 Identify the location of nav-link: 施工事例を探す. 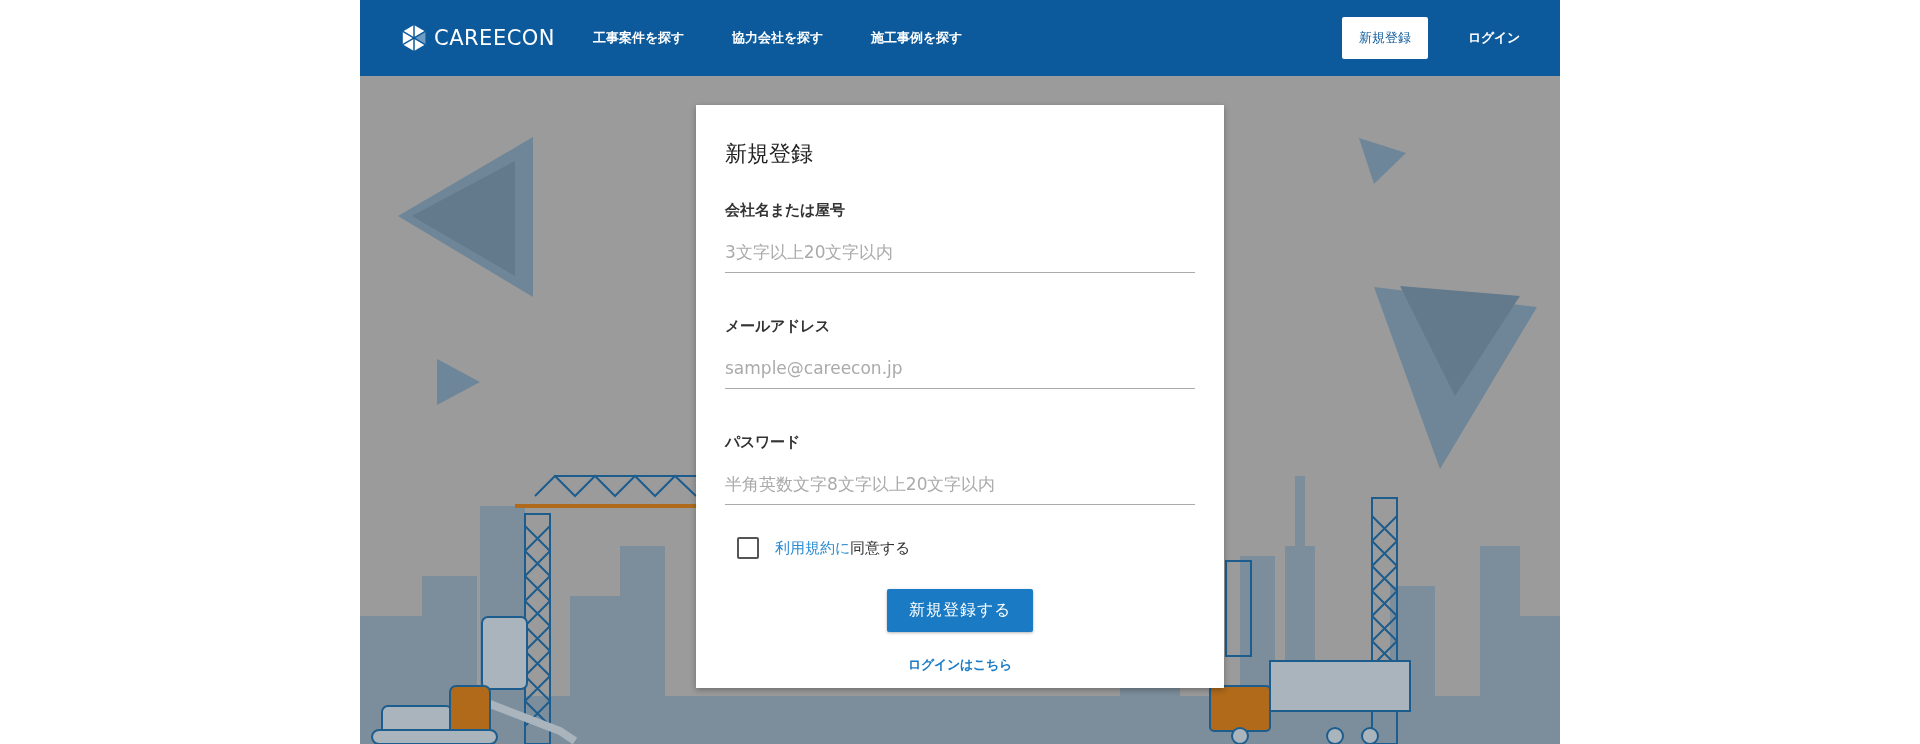
(917, 38).